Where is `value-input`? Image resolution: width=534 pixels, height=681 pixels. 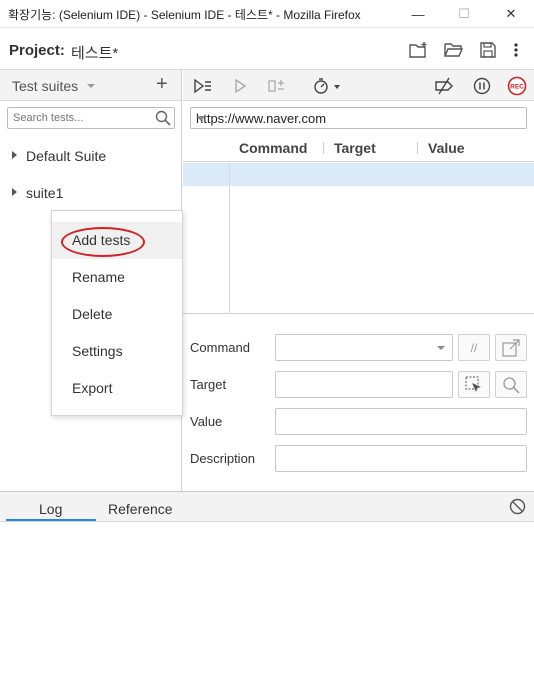 value-input is located at coordinates (401, 421).